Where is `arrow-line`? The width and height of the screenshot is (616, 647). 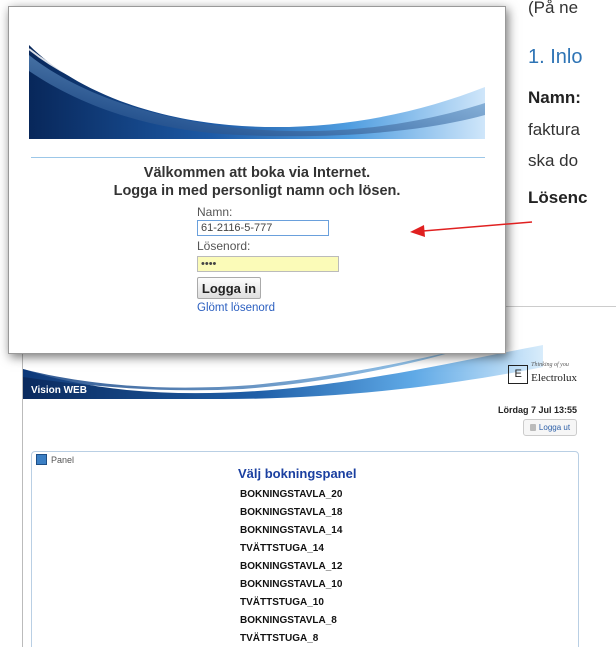 arrow-line is located at coordinates (477, 226).